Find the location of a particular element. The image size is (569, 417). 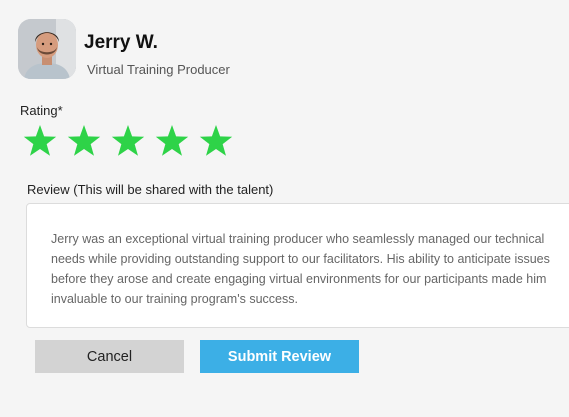

avatar is located at coordinates (47, 49).